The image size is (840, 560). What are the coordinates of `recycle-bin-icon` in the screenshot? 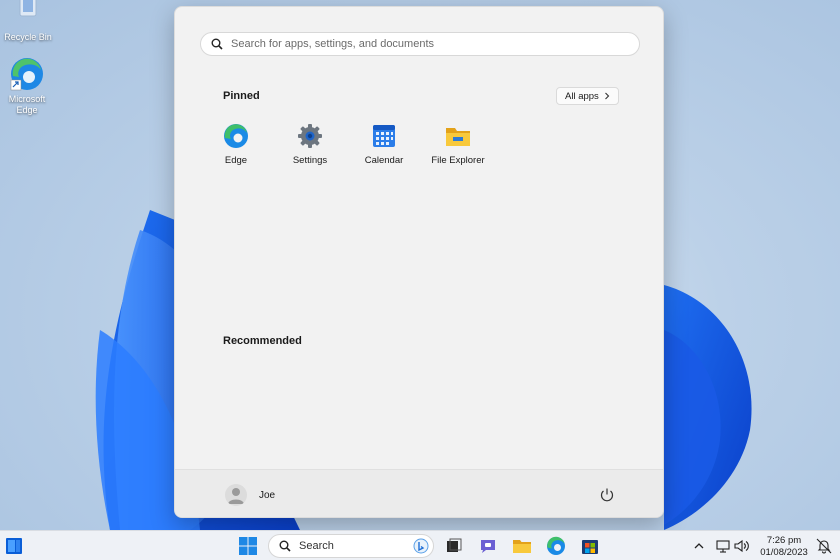 It's located at (28, 15).